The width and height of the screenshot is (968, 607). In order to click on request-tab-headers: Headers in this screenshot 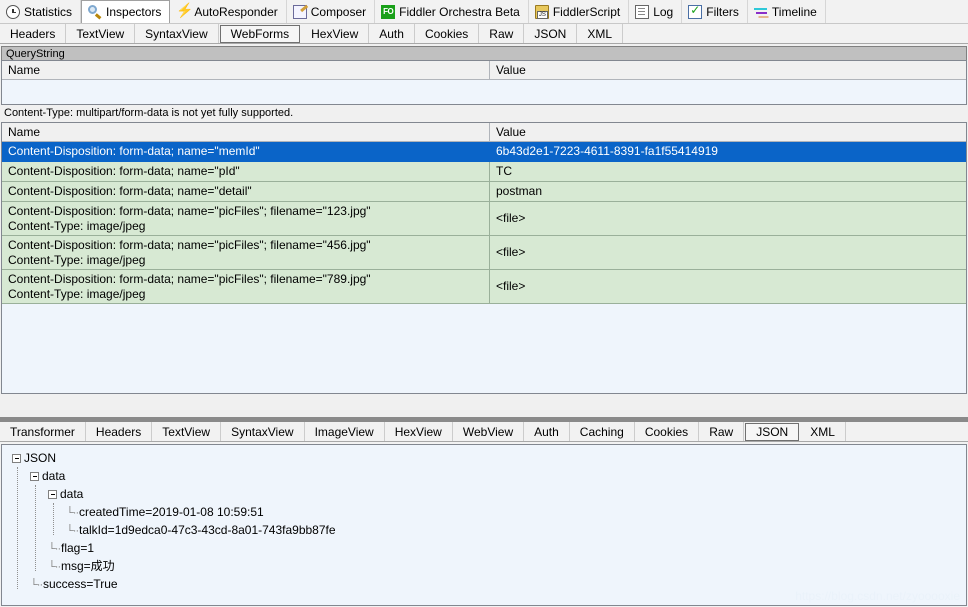, I will do `click(33, 33)`.